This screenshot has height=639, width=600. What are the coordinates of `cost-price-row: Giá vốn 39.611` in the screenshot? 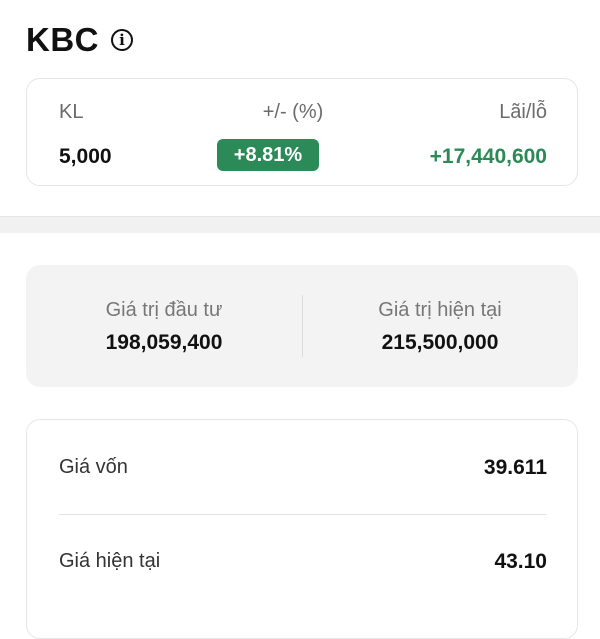 It's located at (303, 476).